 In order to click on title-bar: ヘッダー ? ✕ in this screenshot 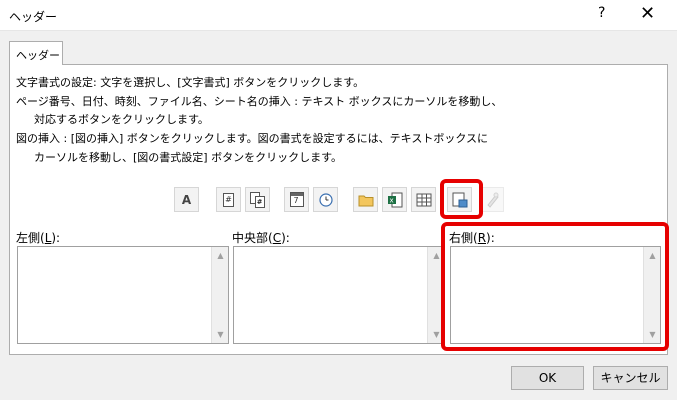, I will do `click(338, 15)`.